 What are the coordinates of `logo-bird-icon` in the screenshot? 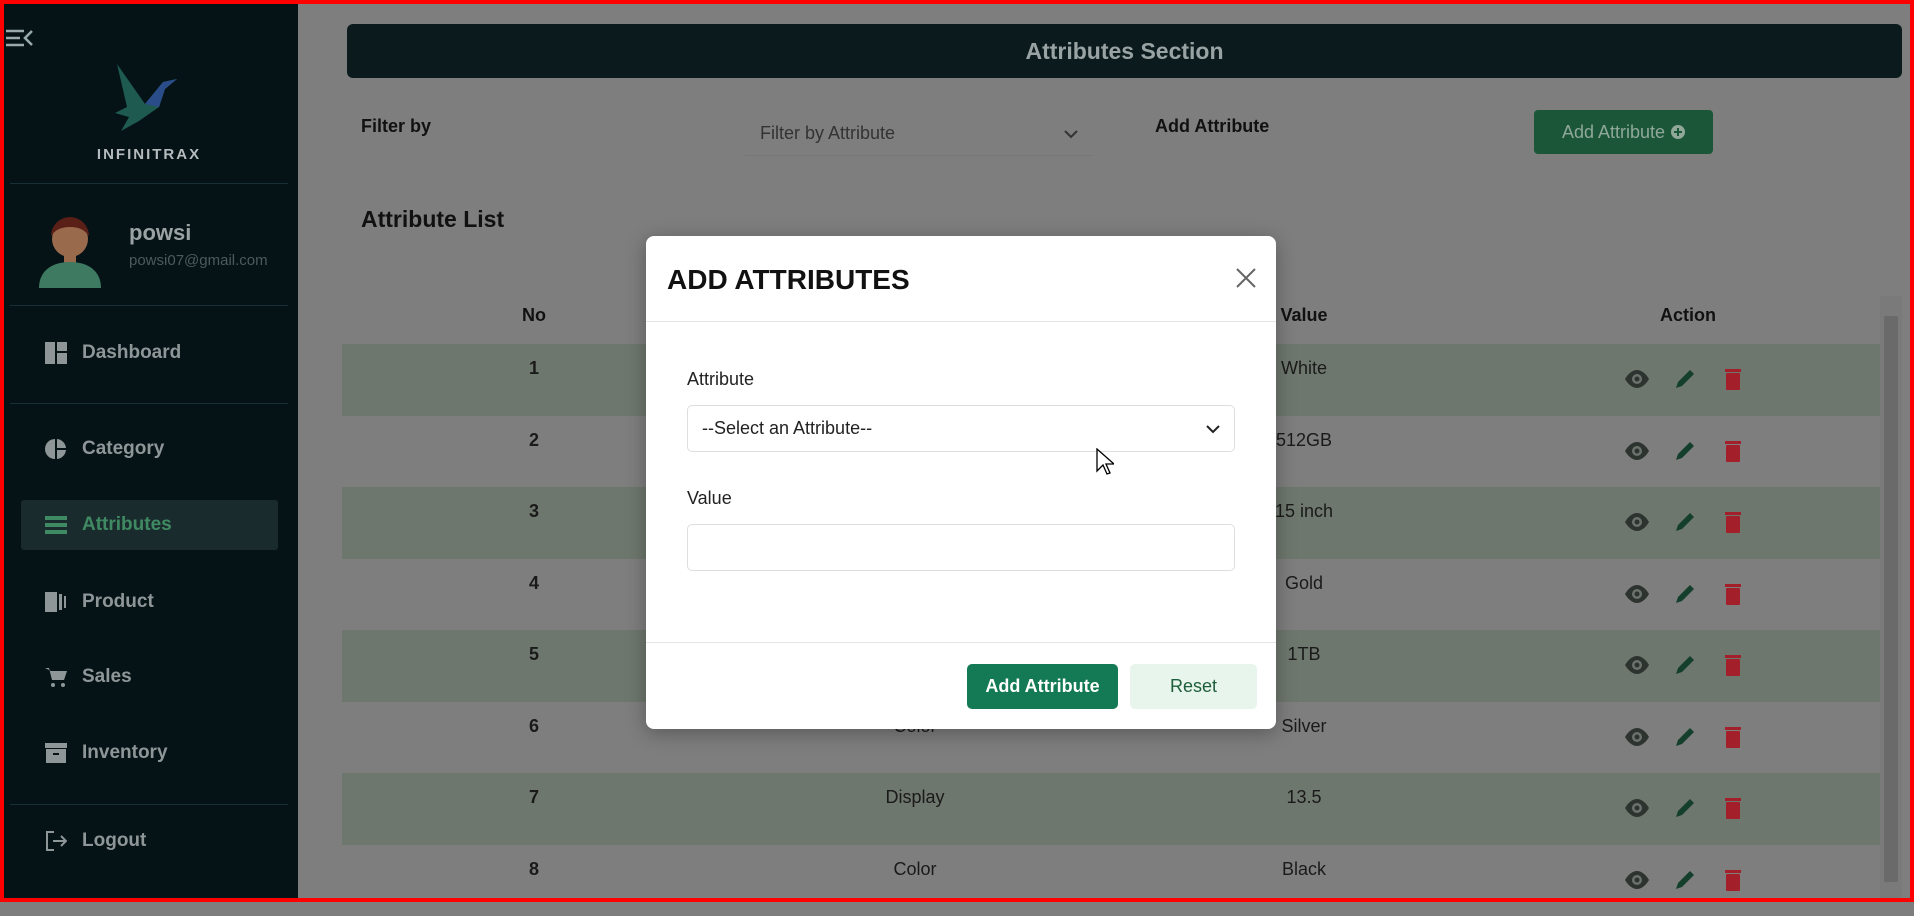 It's located at (150, 99).